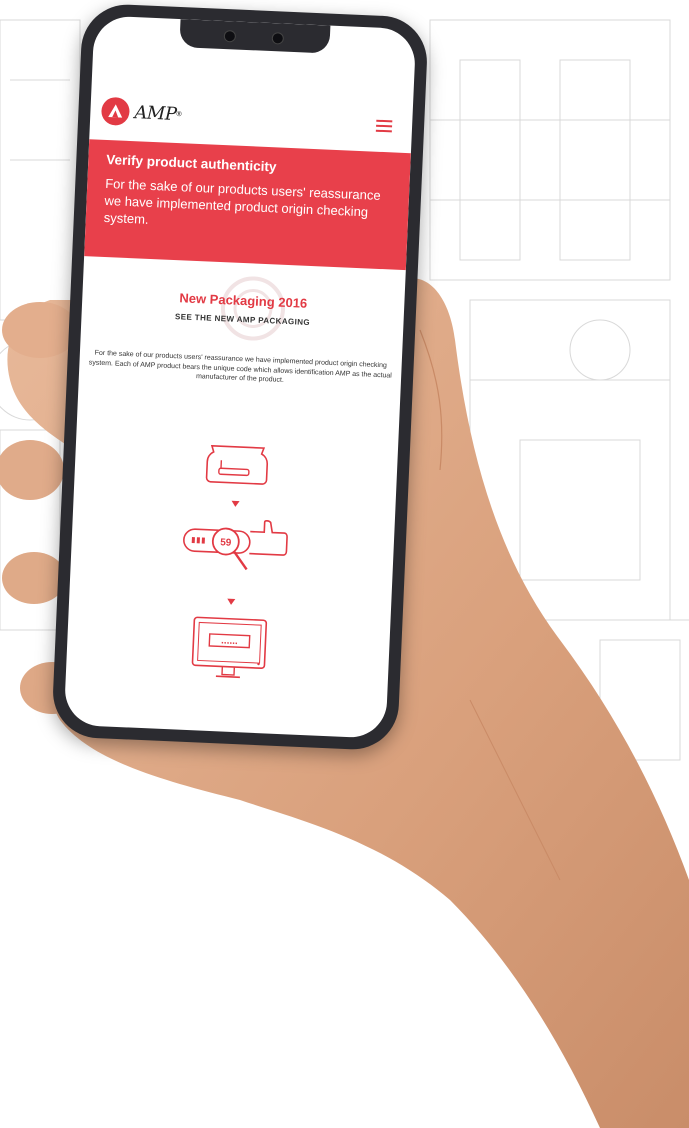 This screenshot has width=689, height=1128. What do you see at coordinates (191, 163) in the screenshot?
I see `banner-title: Verify product authenticity` at bounding box center [191, 163].